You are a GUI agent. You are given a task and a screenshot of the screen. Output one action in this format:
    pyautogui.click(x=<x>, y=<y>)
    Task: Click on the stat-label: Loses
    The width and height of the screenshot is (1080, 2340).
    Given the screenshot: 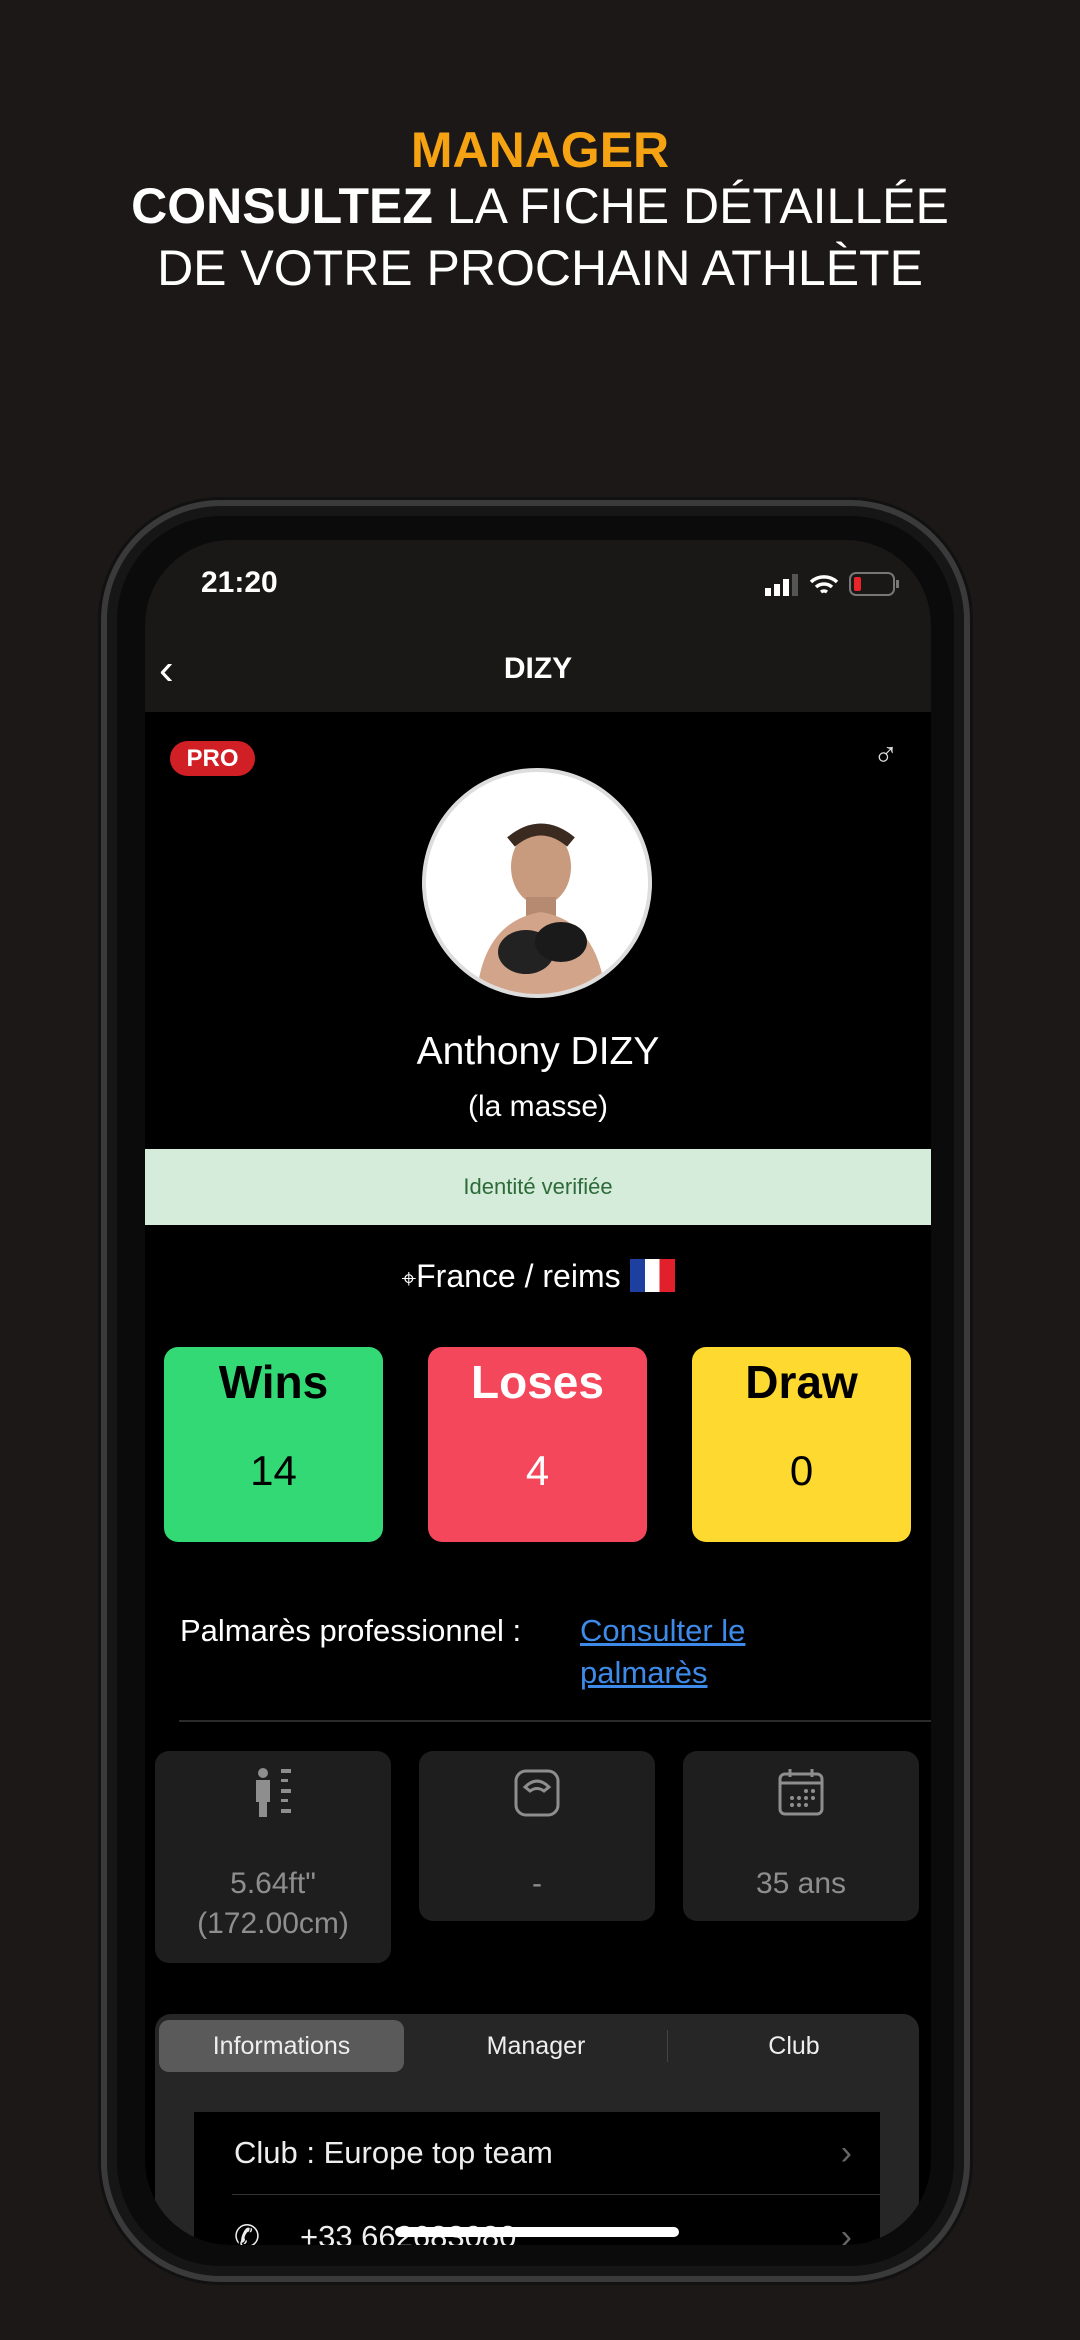 What is the action you would take?
    pyautogui.click(x=537, y=1382)
    